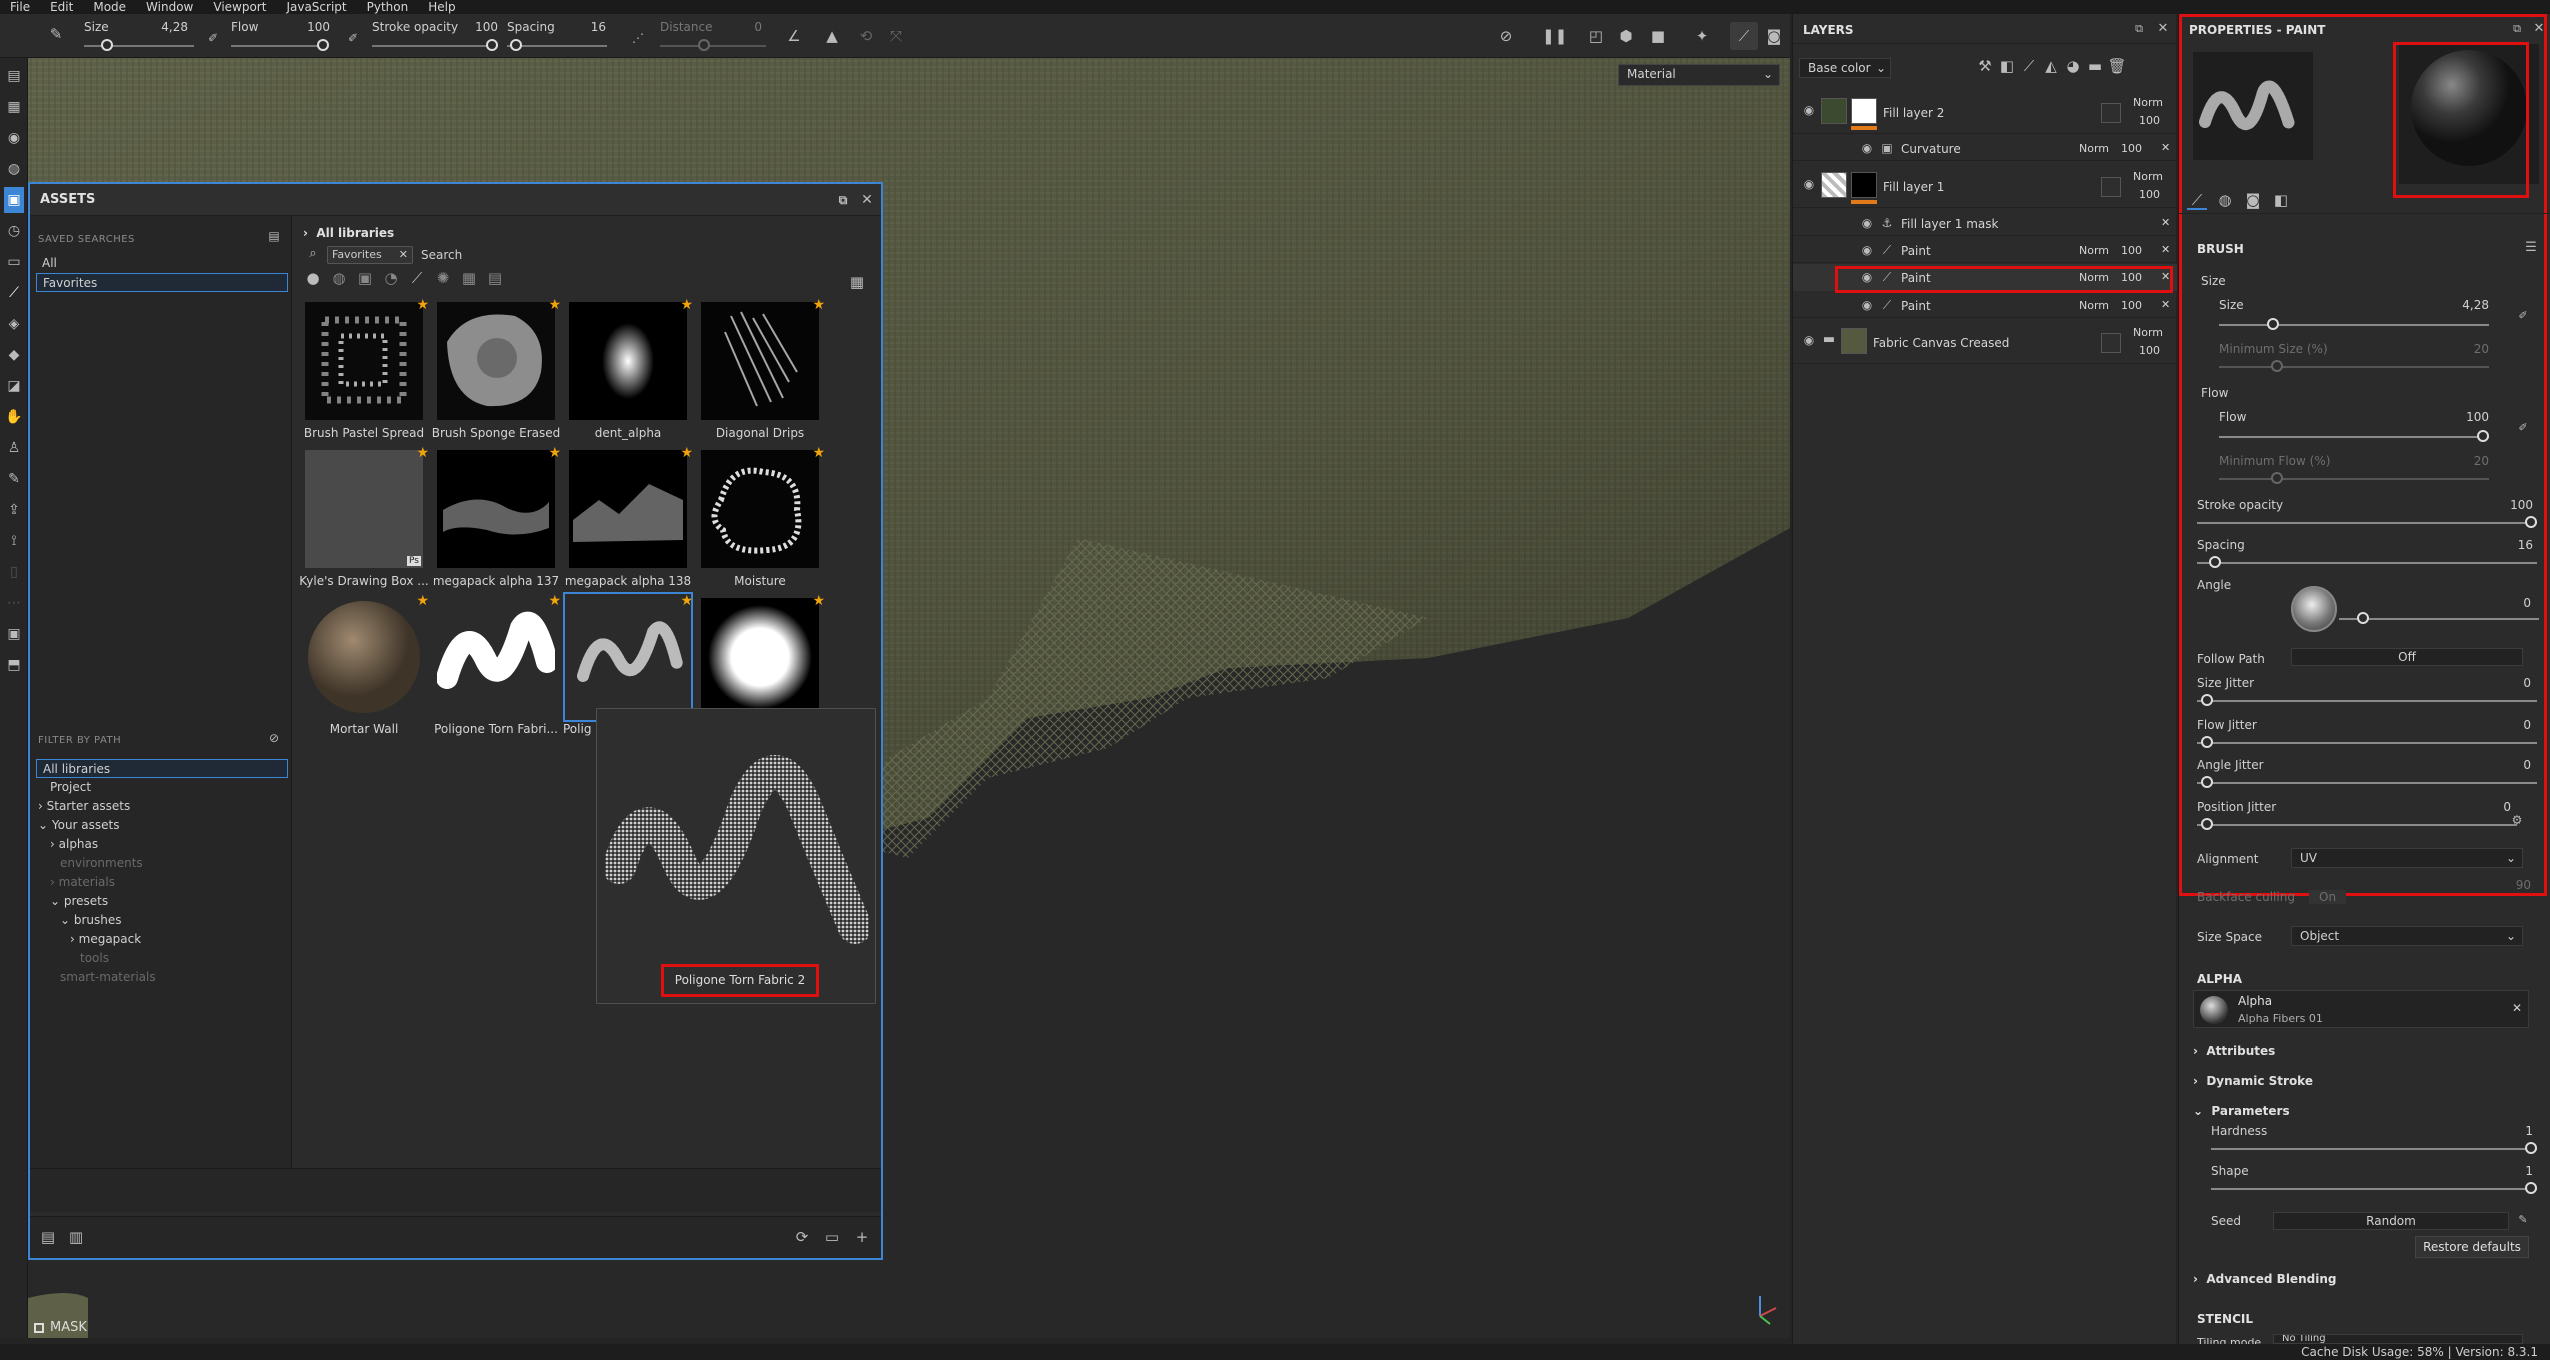  I want to click on position-jitter-knob, so click(2207, 824).